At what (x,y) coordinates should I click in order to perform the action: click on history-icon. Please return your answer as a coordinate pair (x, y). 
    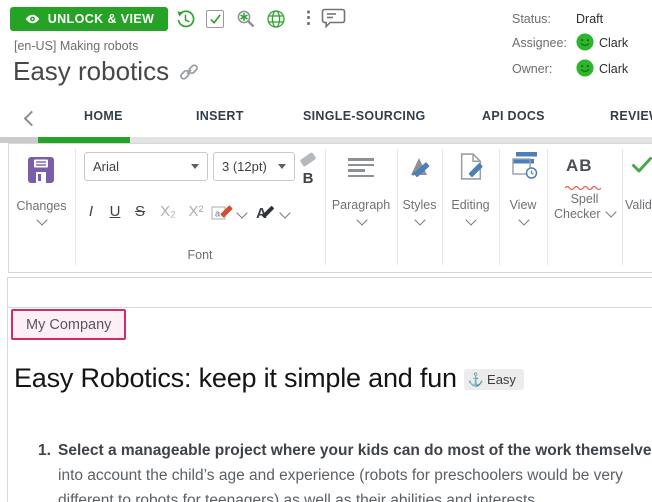
    Looking at the image, I should click on (185, 19).